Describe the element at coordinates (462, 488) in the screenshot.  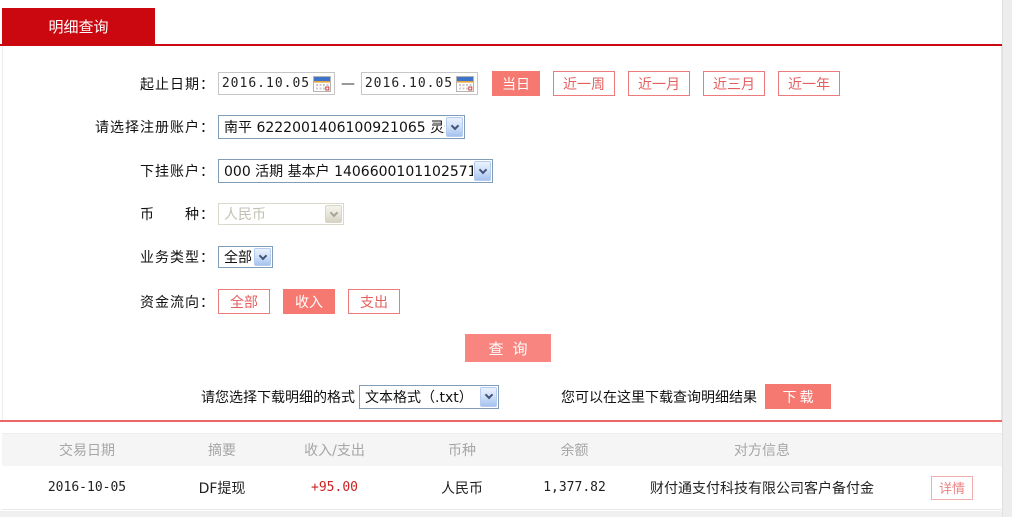
I see `row-currency: 人民币` at that location.